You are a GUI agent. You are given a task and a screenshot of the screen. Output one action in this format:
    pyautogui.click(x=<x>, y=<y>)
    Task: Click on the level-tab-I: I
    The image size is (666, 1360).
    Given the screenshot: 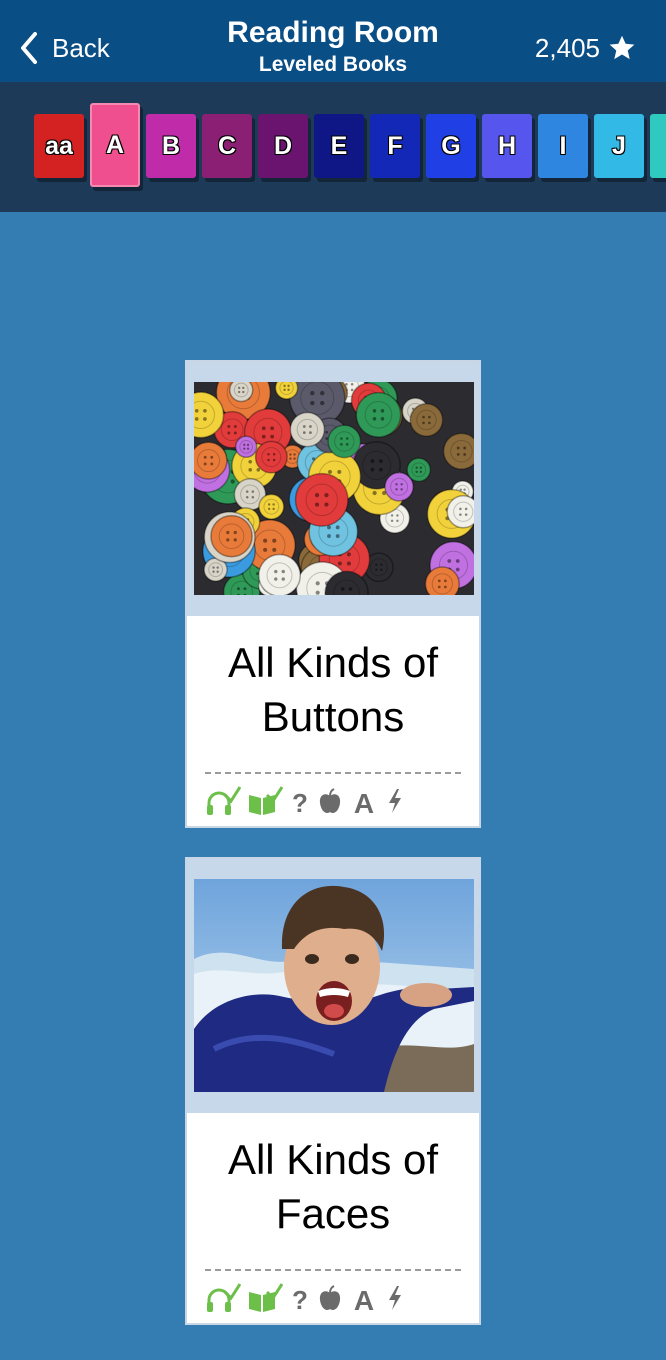 What is the action you would take?
    pyautogui.click(x=563, y=146)
    